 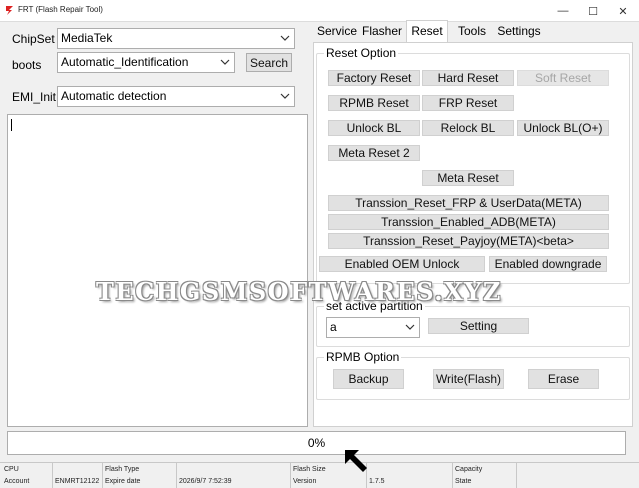 What do you see at coordinates (176, 38) in the screenshot?
I see `chipset-select: MediaTek` at bounding box center [176, 38].